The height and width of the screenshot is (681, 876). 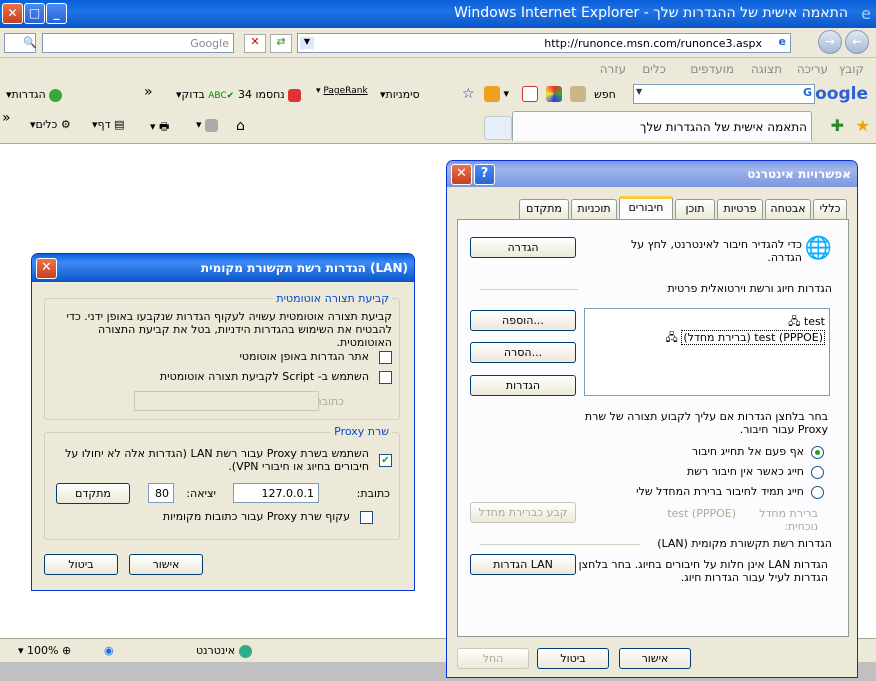 What do you see at coordinates (207, 125) in the screenshot?
I see `feeds-icon: ▾` at bounding box center [207, 125].